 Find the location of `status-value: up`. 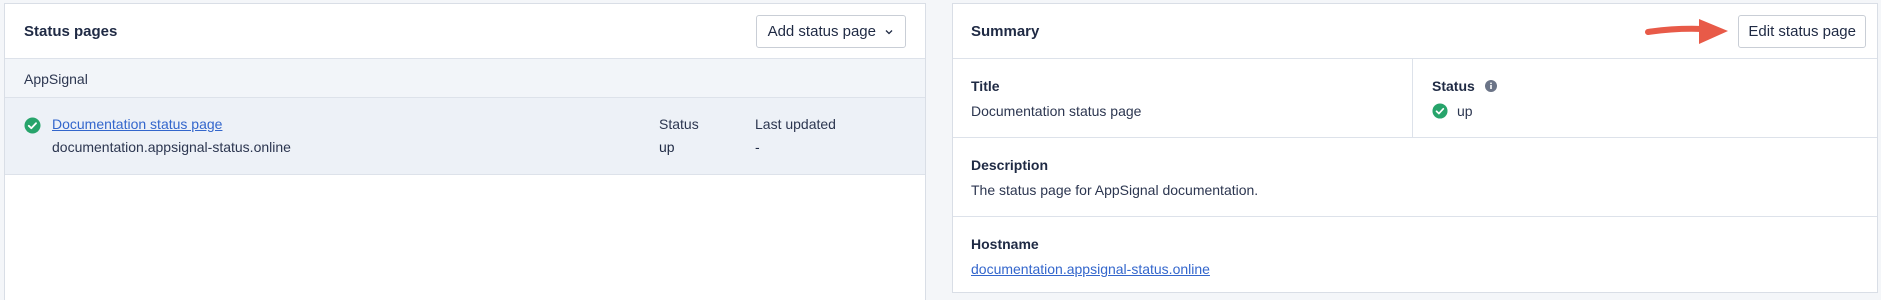

status-value: up is located at coordinates (667, 147).